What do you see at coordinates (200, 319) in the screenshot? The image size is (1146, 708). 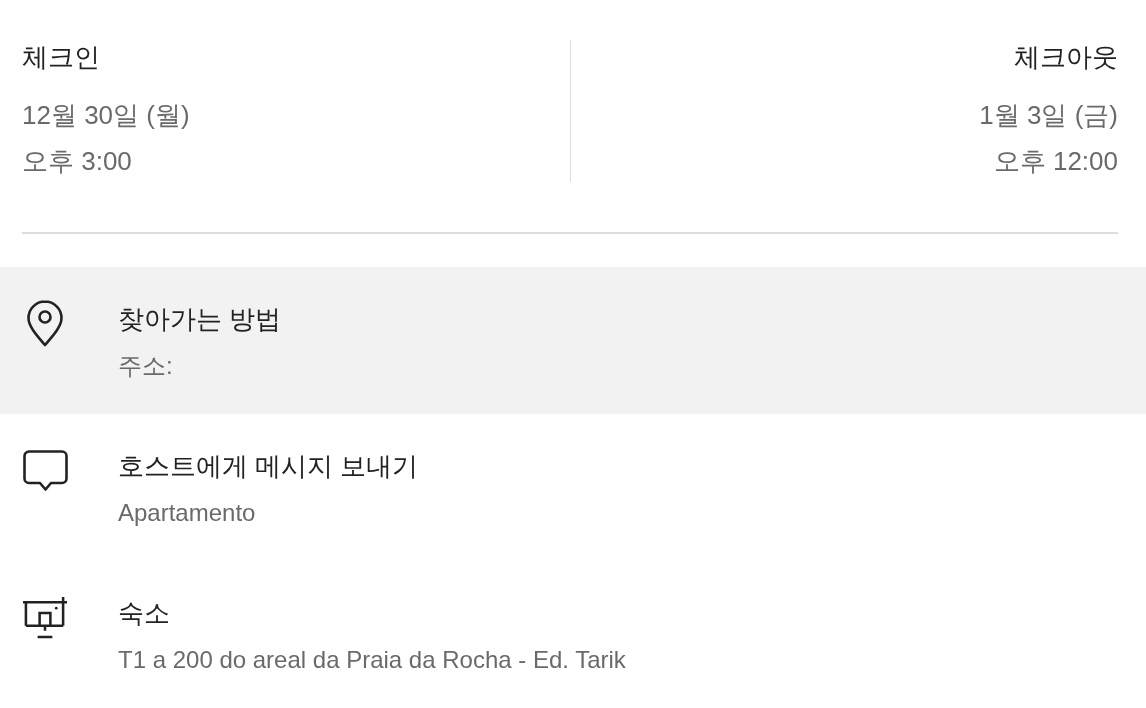 I see `row-title: 찾아가는 방법` at bounding box center [200, 319].